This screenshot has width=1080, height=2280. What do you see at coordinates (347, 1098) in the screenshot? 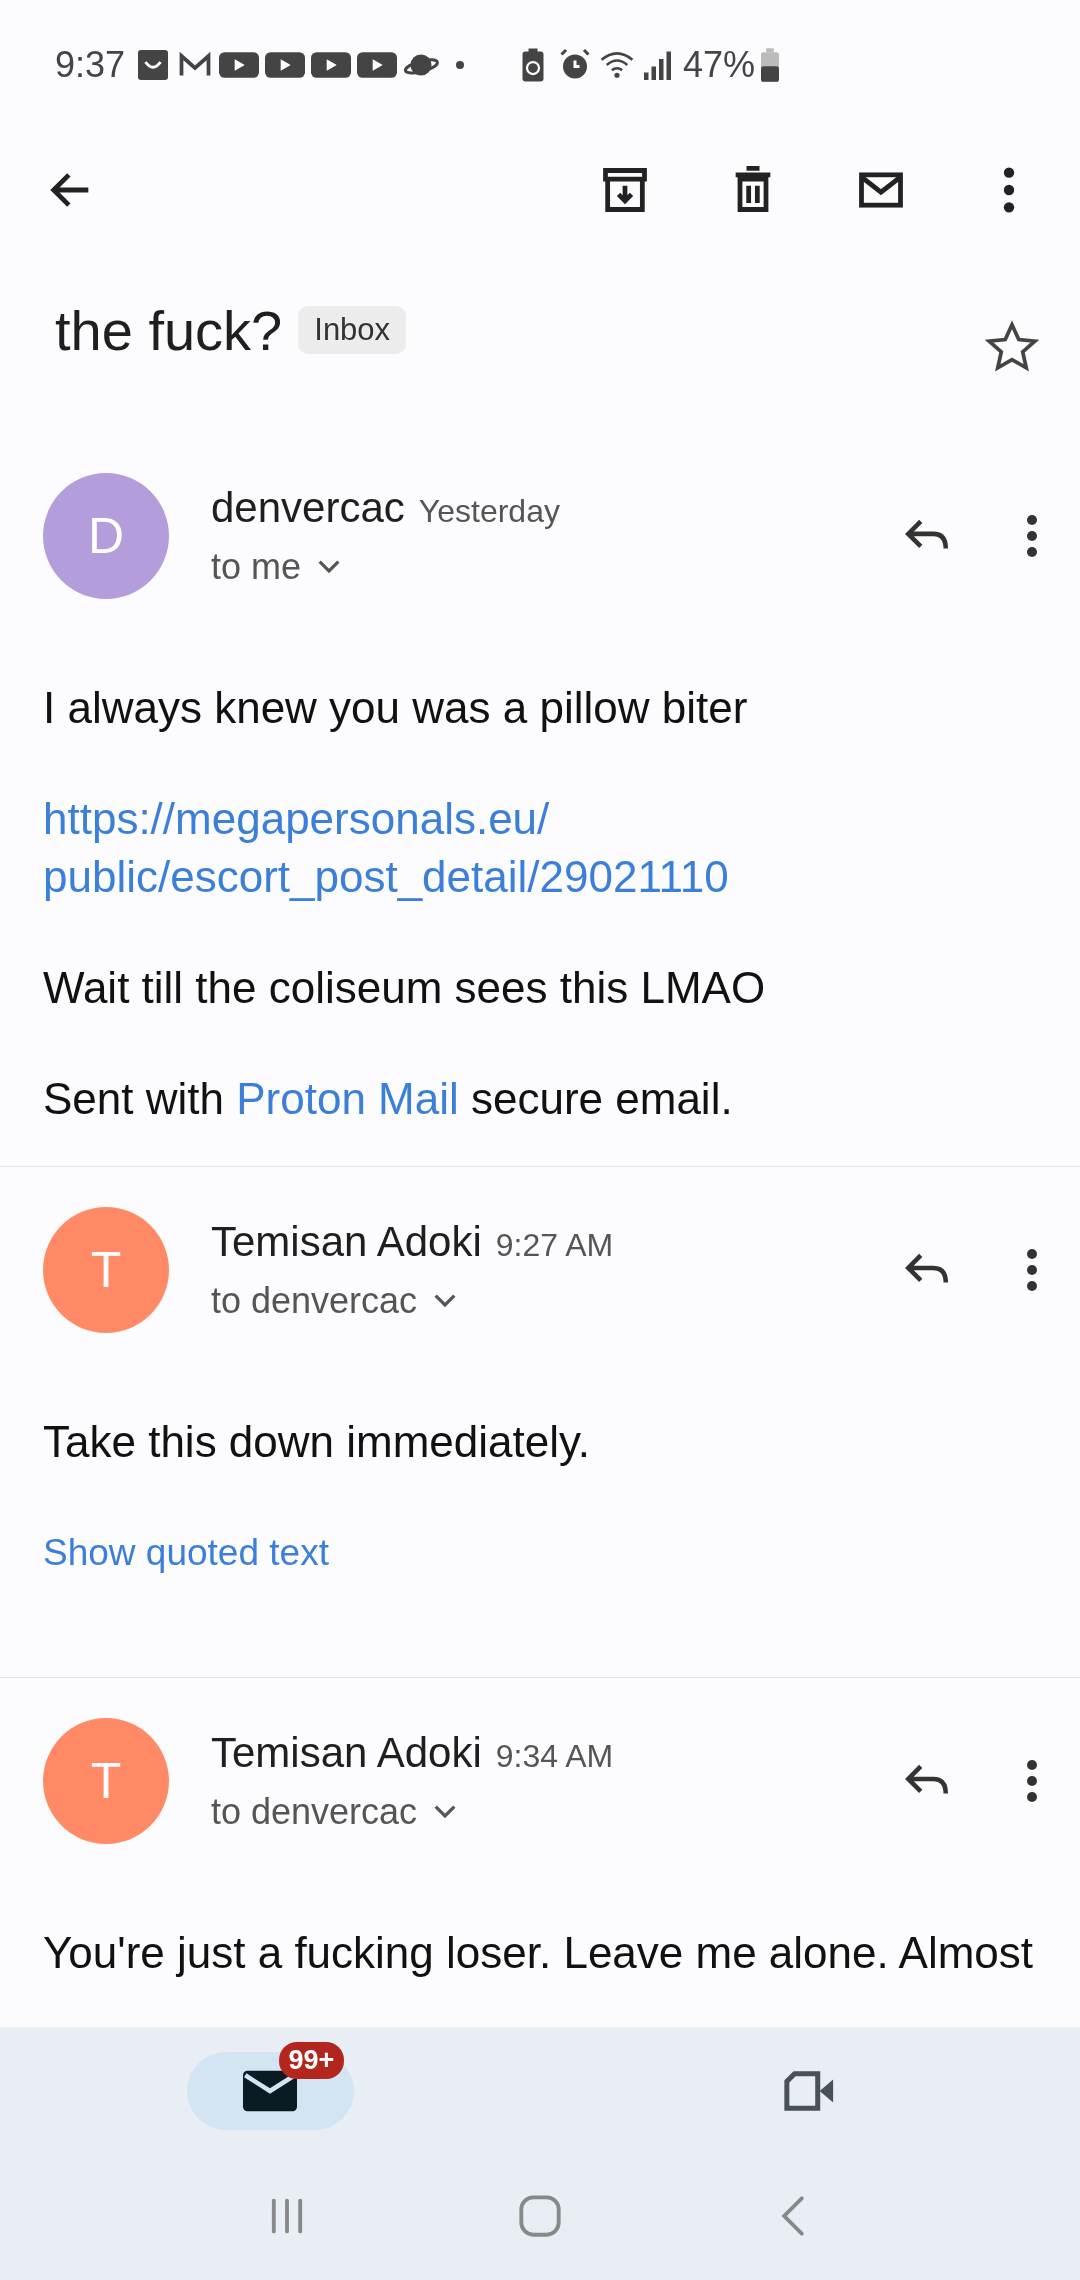
I see `link: Proton Mail` at bounding box center [347, 1098].